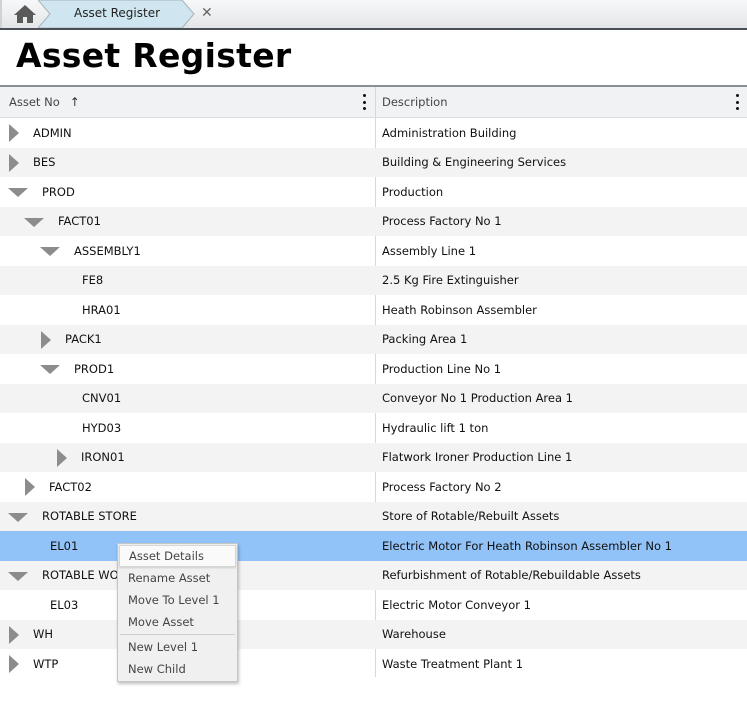 The height and width of the screenshot is (722, 747). What do you see at coordinates (187, 369) in the screenshot?
I see `asset-no-cell: PROD1` at bounding box center [187, 369].